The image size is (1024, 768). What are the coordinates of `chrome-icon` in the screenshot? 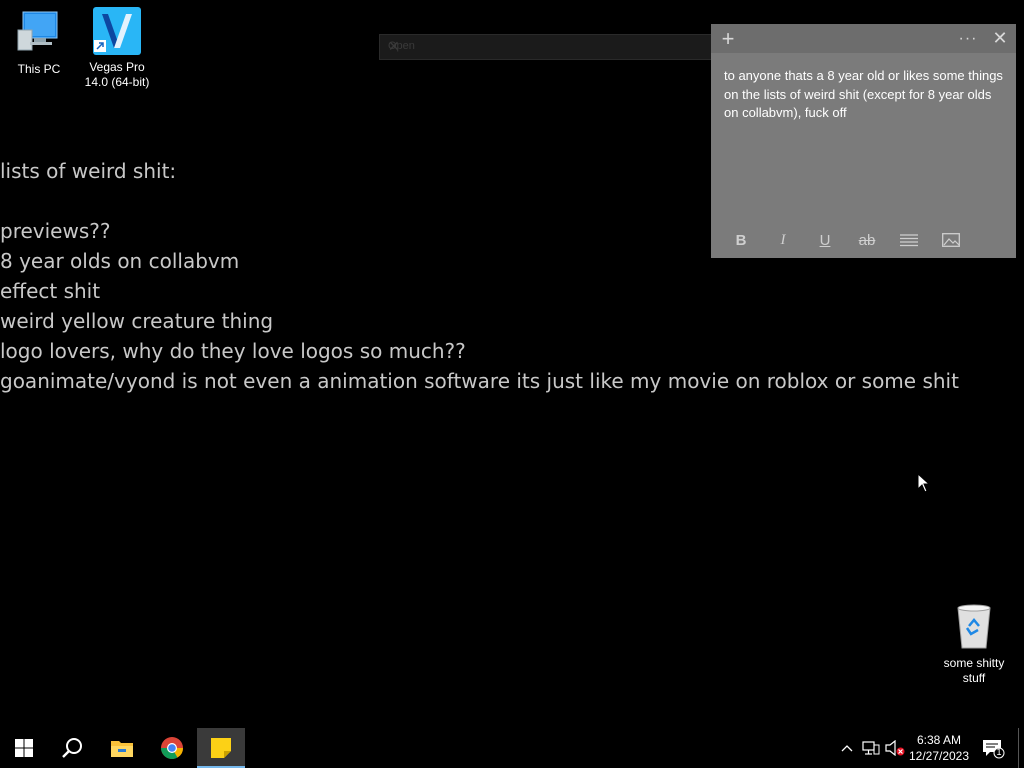 It's located at (172, 748).